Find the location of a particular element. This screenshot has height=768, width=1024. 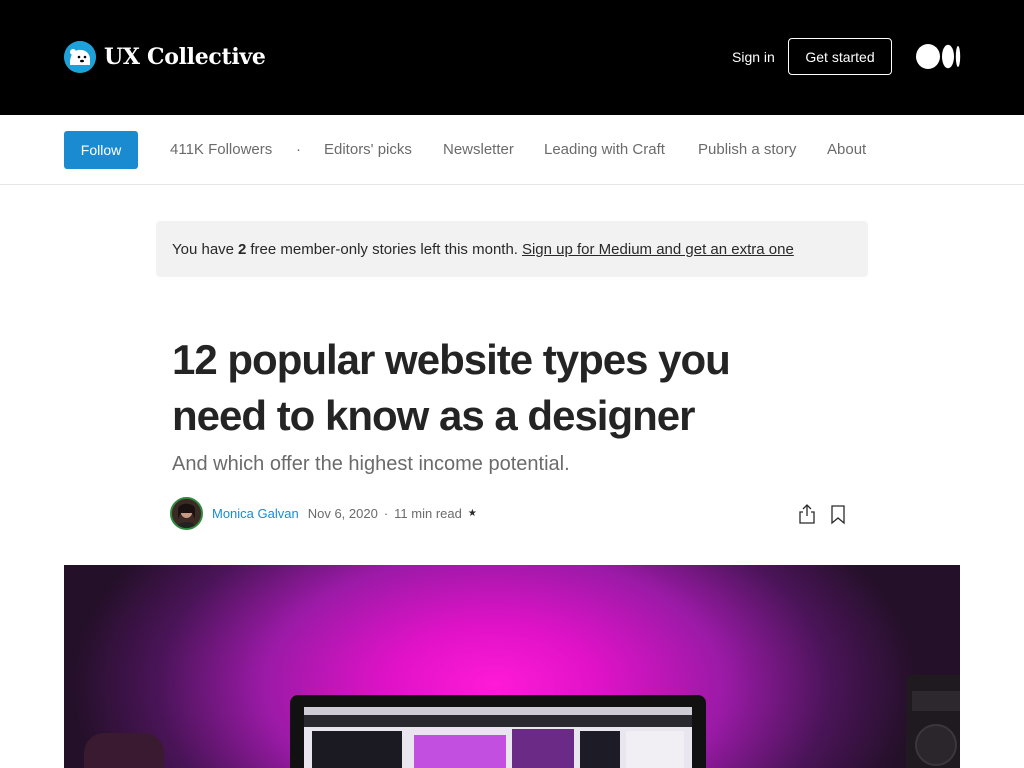

nav-item-leading-with-craft: Leading with Craft is located at coordinates (604, 150).